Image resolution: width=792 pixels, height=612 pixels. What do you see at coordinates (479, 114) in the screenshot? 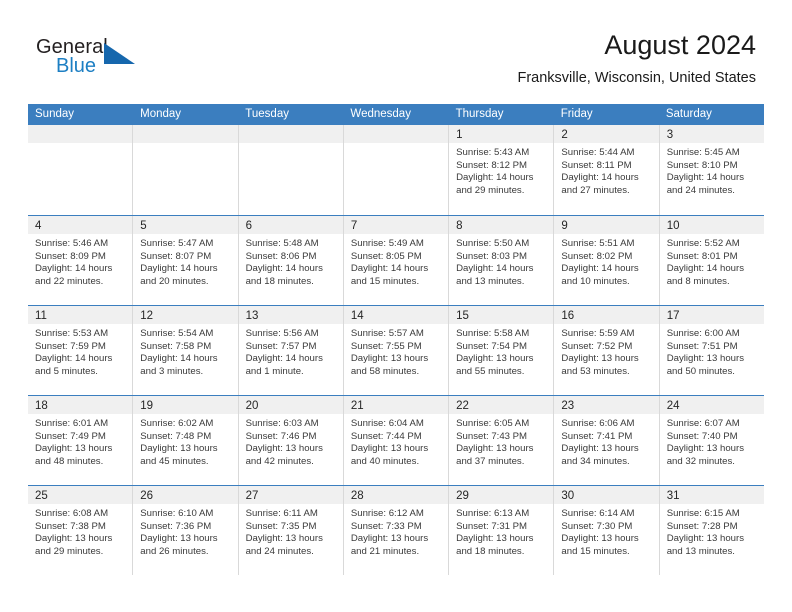
I see `weekday-header-thursday: Thursday` at bounding box center [479, 114].